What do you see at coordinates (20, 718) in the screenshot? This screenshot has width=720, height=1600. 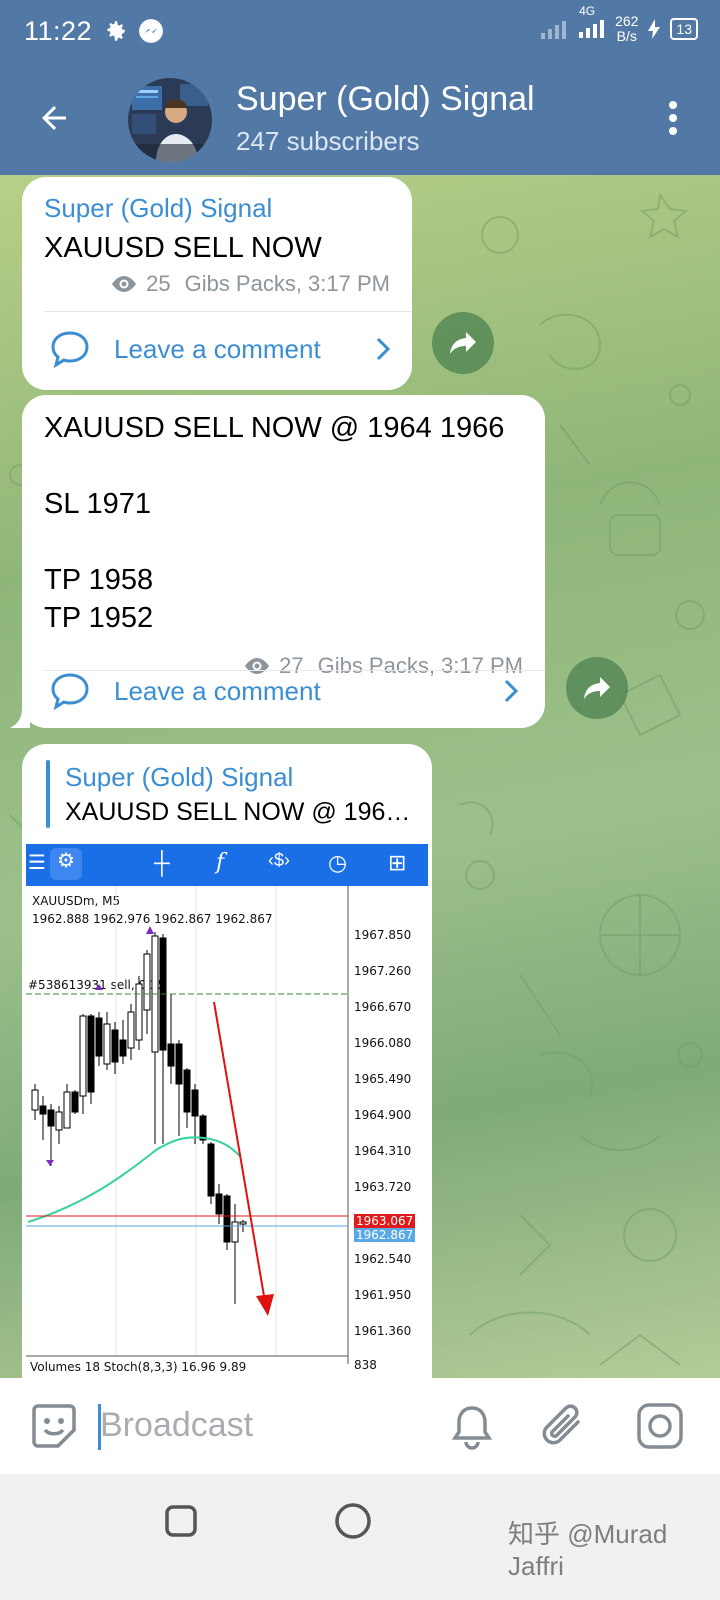 I see `bubble-tail` at bounding box center [20, 718].